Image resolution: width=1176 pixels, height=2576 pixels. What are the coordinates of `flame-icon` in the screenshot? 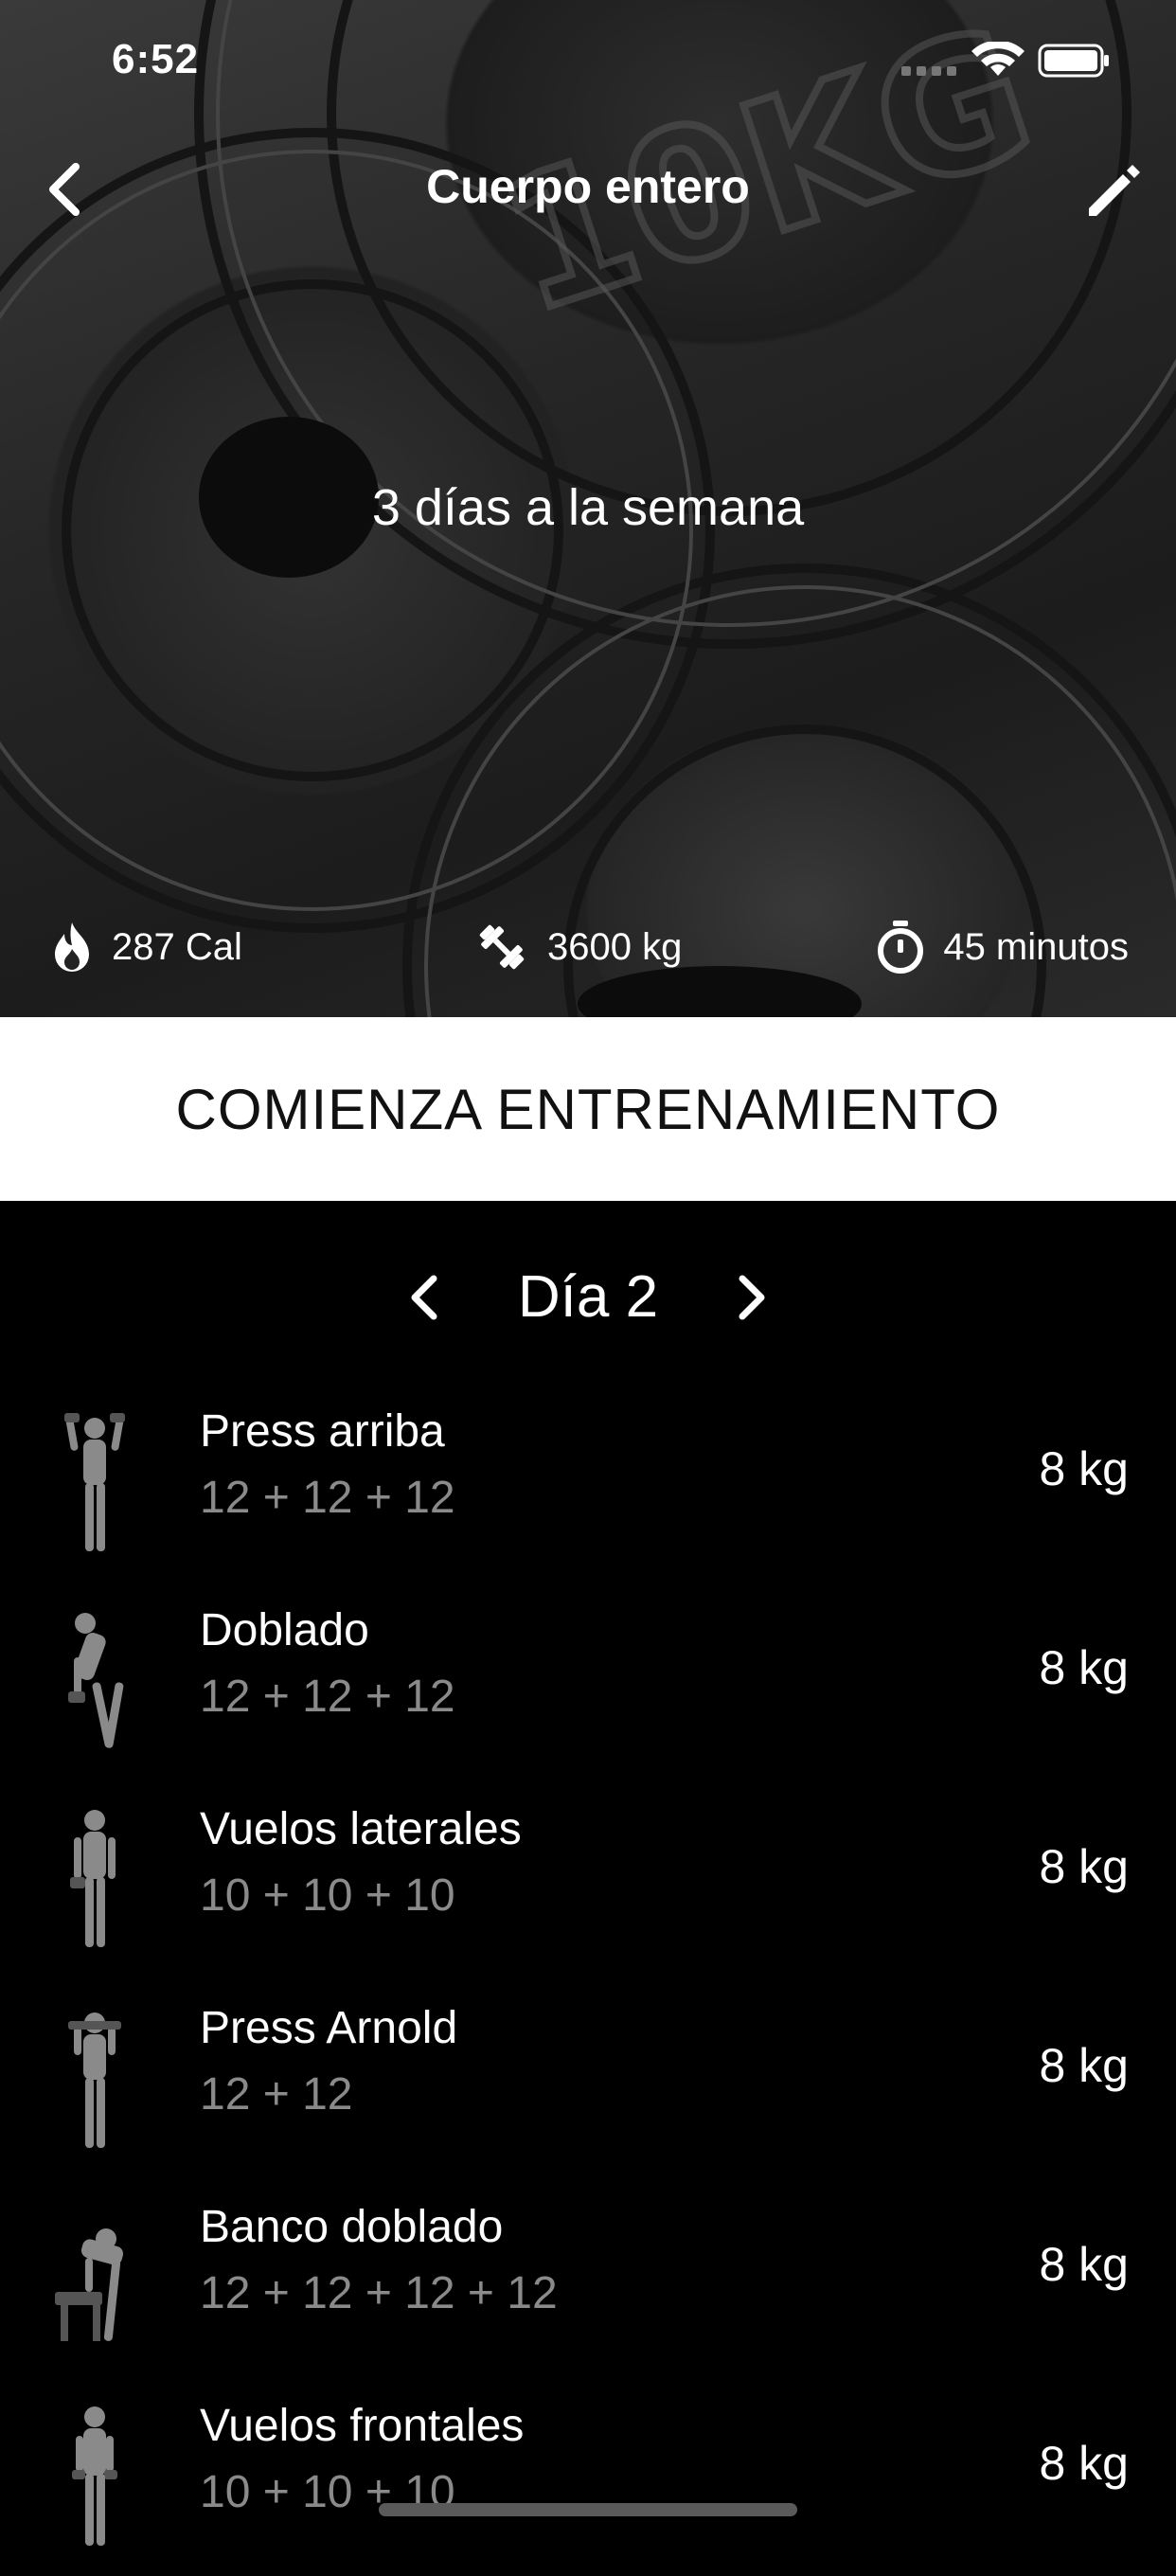 It's located at (72, 947).